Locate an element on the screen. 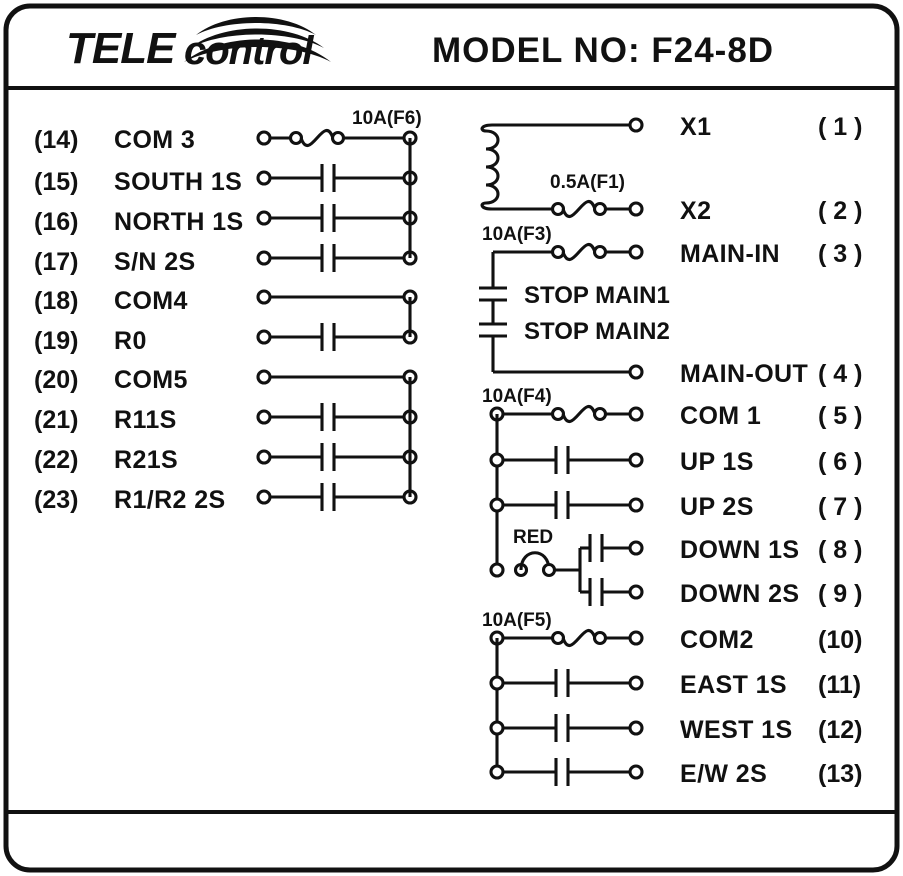 Image resolution: width=903 pixels, height=876 pixels. left-row-num: (22) is located at coordinates (56, 460).